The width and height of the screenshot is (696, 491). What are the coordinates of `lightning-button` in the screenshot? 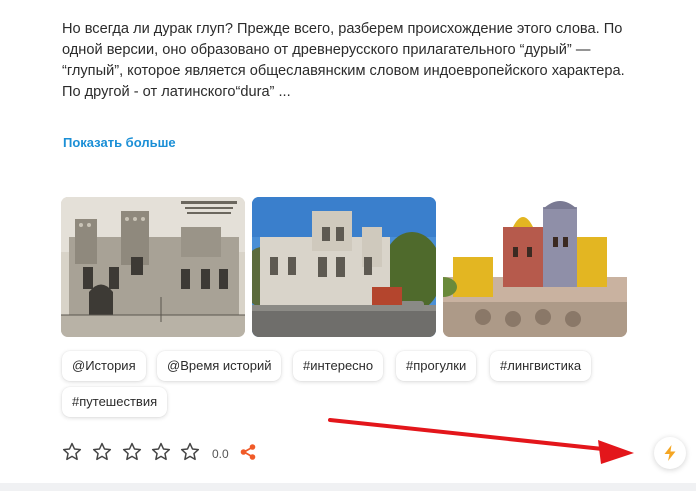 It's located at (670, 453).